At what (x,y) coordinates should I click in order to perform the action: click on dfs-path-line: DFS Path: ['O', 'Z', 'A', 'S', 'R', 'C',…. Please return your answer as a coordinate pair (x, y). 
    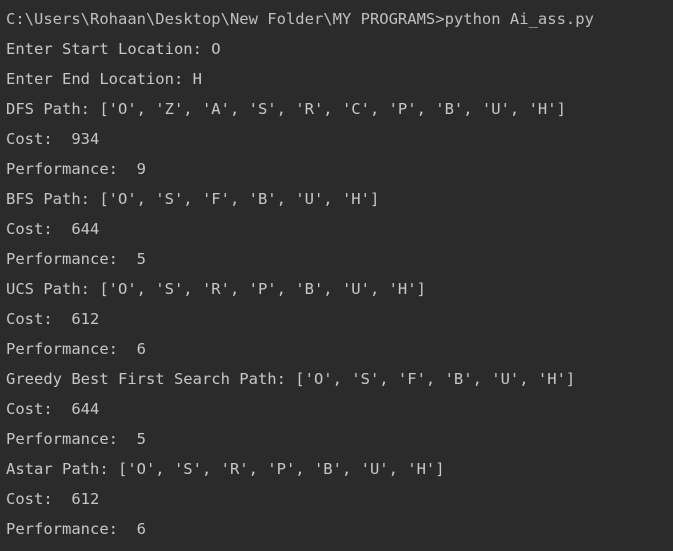
    Looking at the image, I should click on (286, 109).